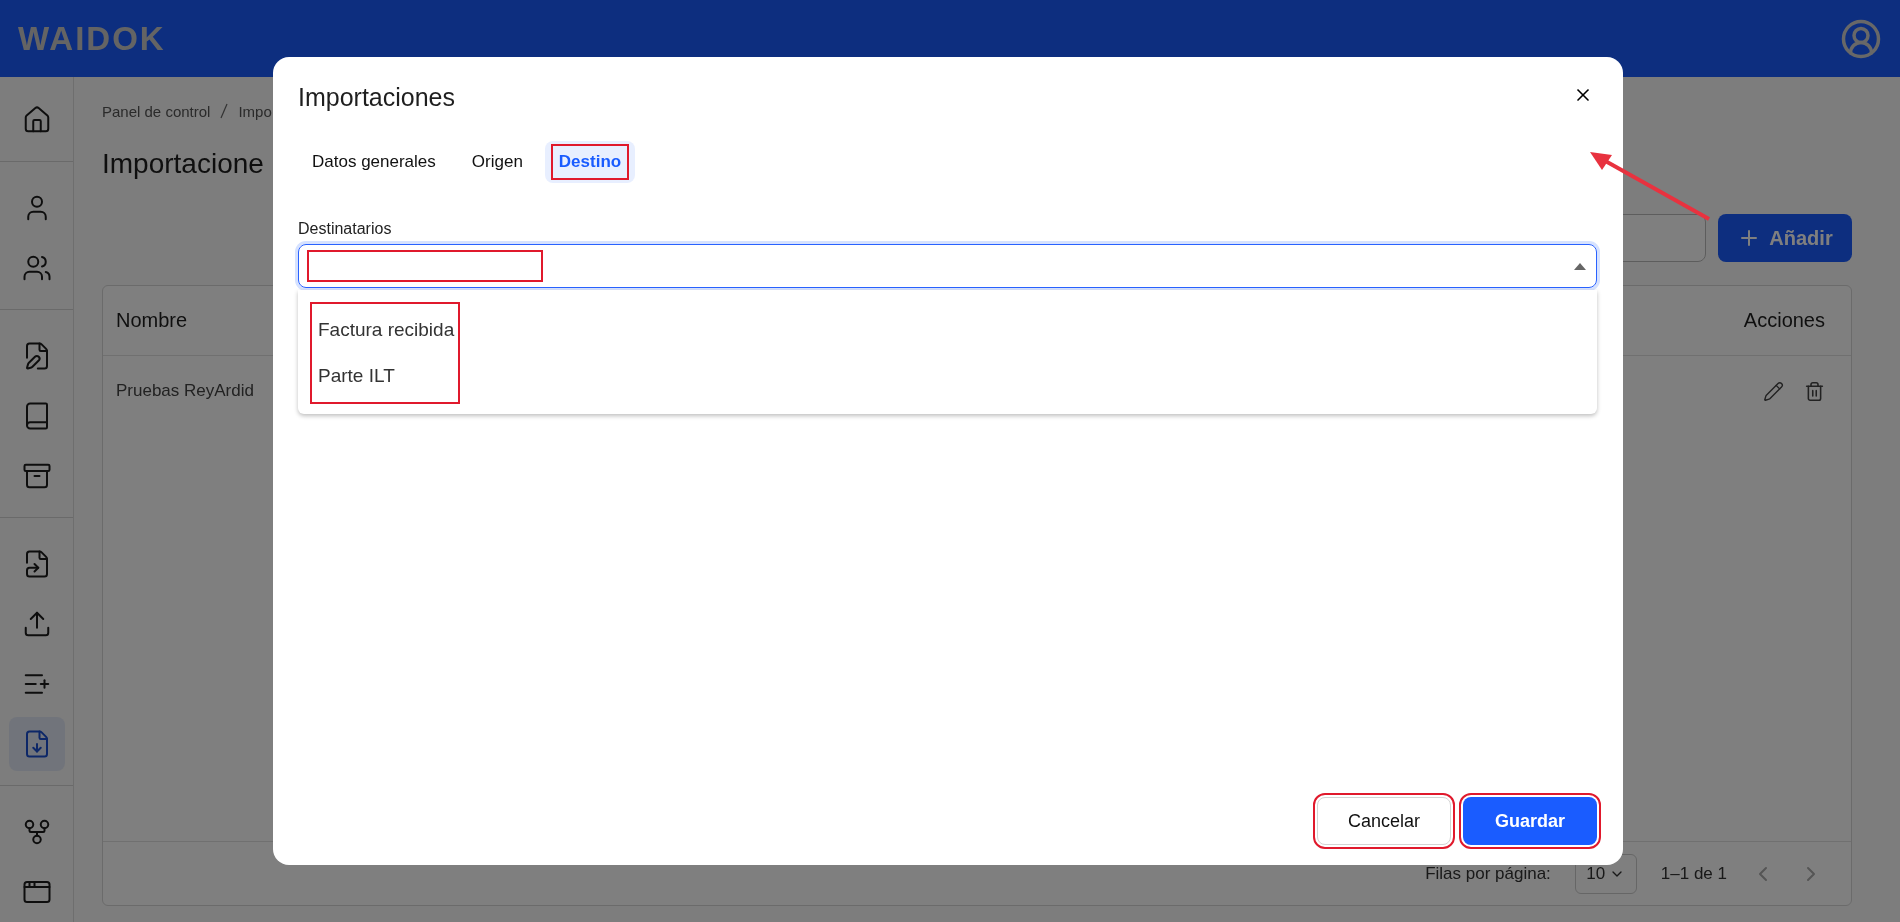 This screenshot has height=922, width=1900. Describe the element at coordinates (497, 162) in the screenshot. I see `tab: Origen` at that location.